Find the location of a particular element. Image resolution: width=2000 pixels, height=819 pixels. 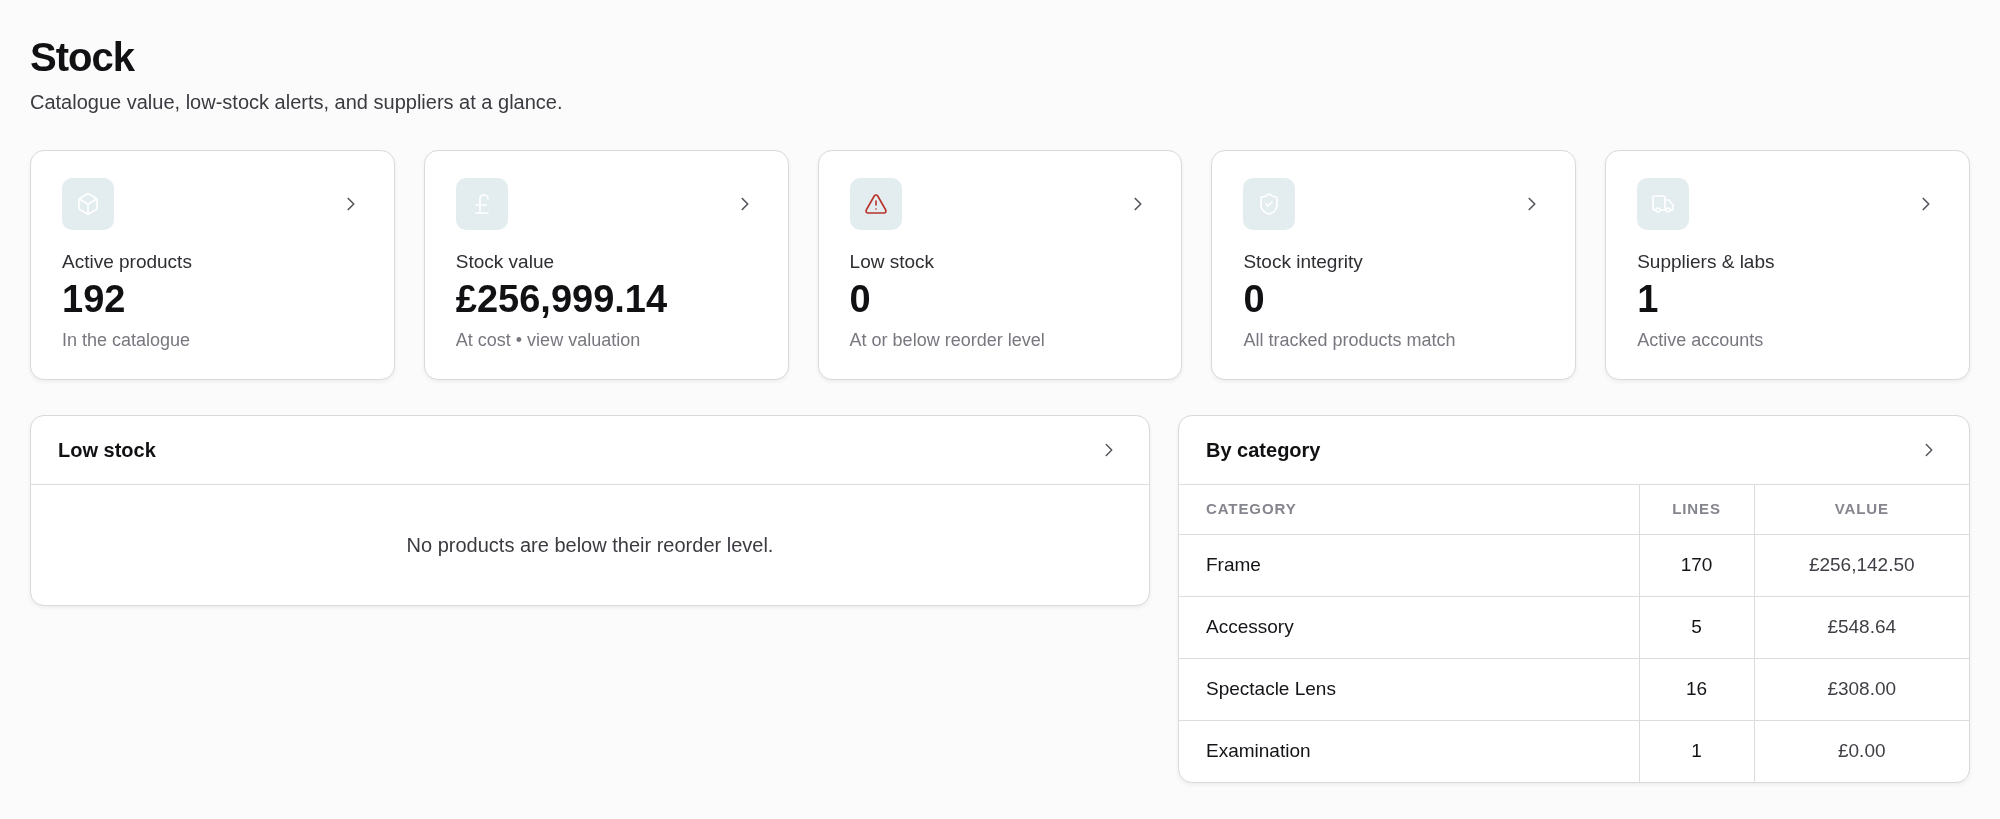

stat-caption: At cost • view valuation is located at coordinates (548, 340).